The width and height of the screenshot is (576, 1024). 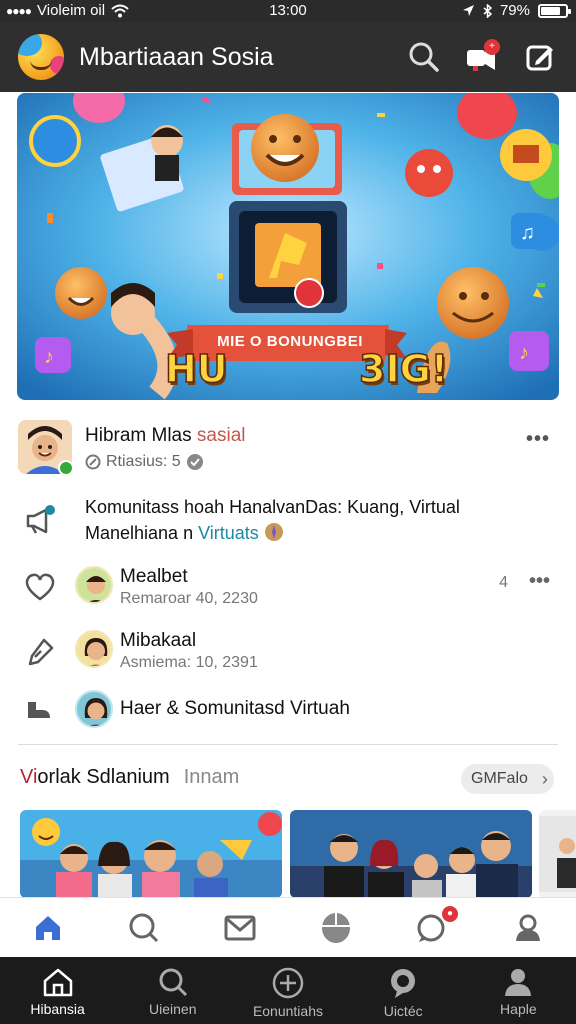 I want to click on tab-create-label: Eonuntiahs, so click(x=287, y=1011).